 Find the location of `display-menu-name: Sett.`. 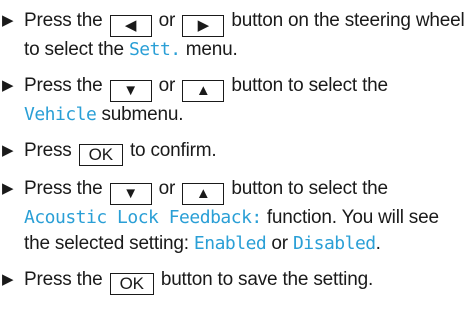

display-menu-name: Sett. is located at coordinates (154, 49).